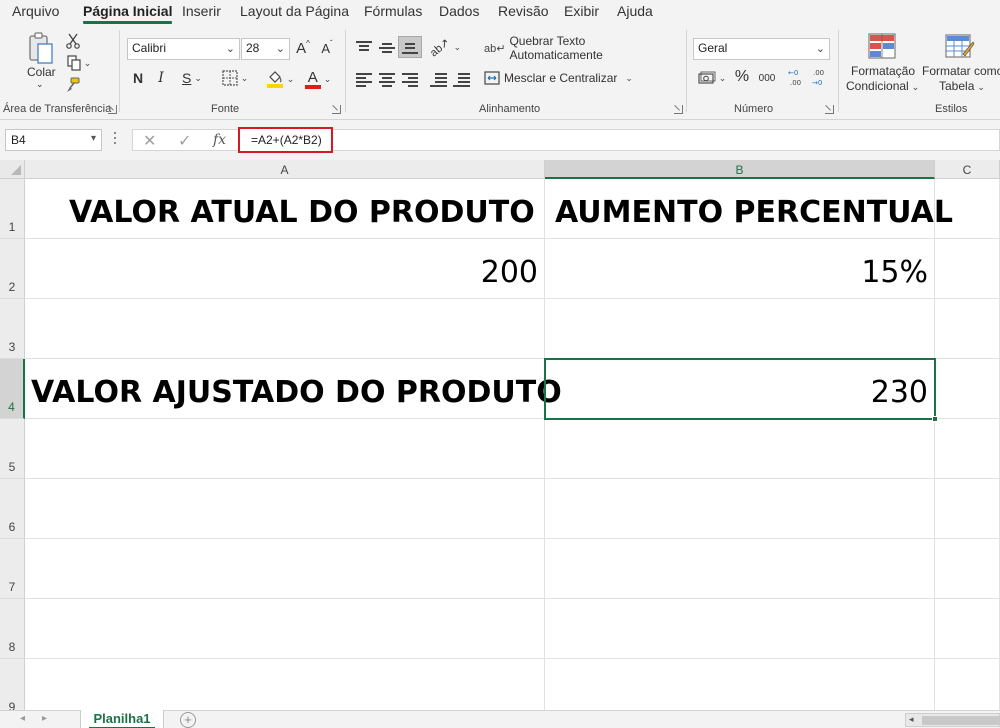 The height and width of the screenshot is (728, 1000). I want to click on cell-a9, so click(285, 684).